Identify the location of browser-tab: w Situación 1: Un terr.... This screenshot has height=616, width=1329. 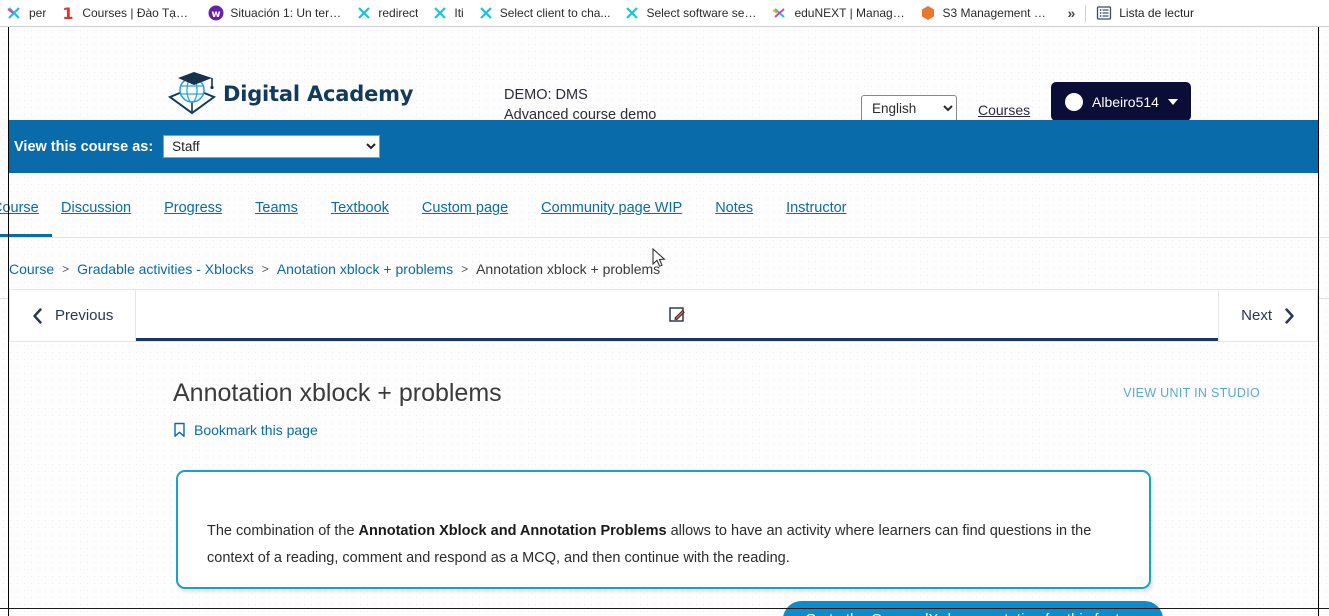
(275, 13).